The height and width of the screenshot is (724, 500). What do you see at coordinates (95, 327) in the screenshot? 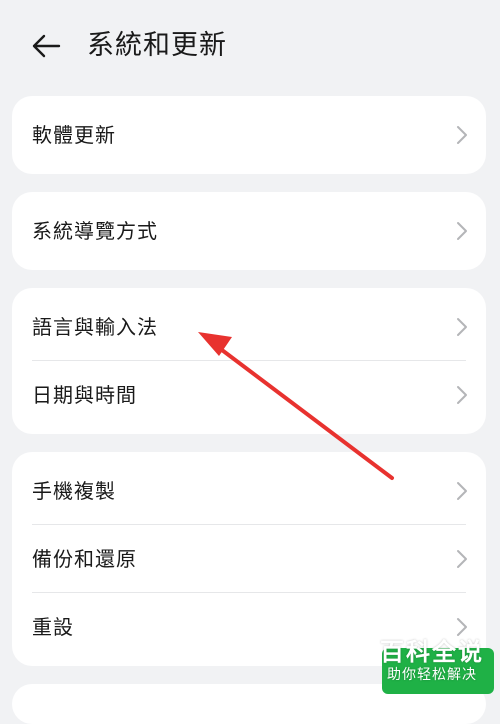
I see `settings-item-label: 語言與輸入法` at bounding box center [95, 327].